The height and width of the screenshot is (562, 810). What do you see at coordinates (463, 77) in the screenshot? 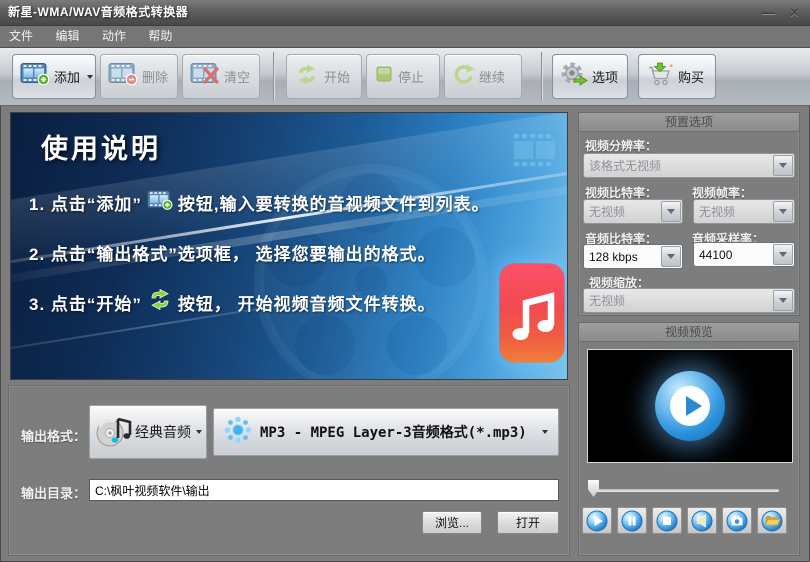
I see `circular-arrow-icon` at bounding box center [463, 77].